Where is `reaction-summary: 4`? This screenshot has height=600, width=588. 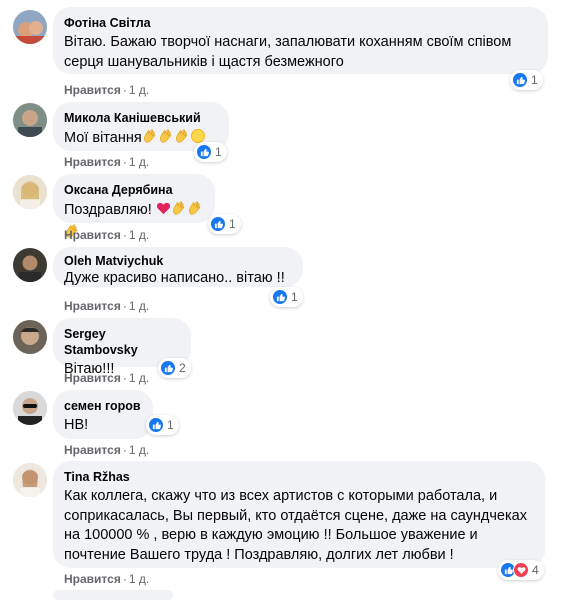
reaction-summary: 4 is located at coordinates (521, 570).